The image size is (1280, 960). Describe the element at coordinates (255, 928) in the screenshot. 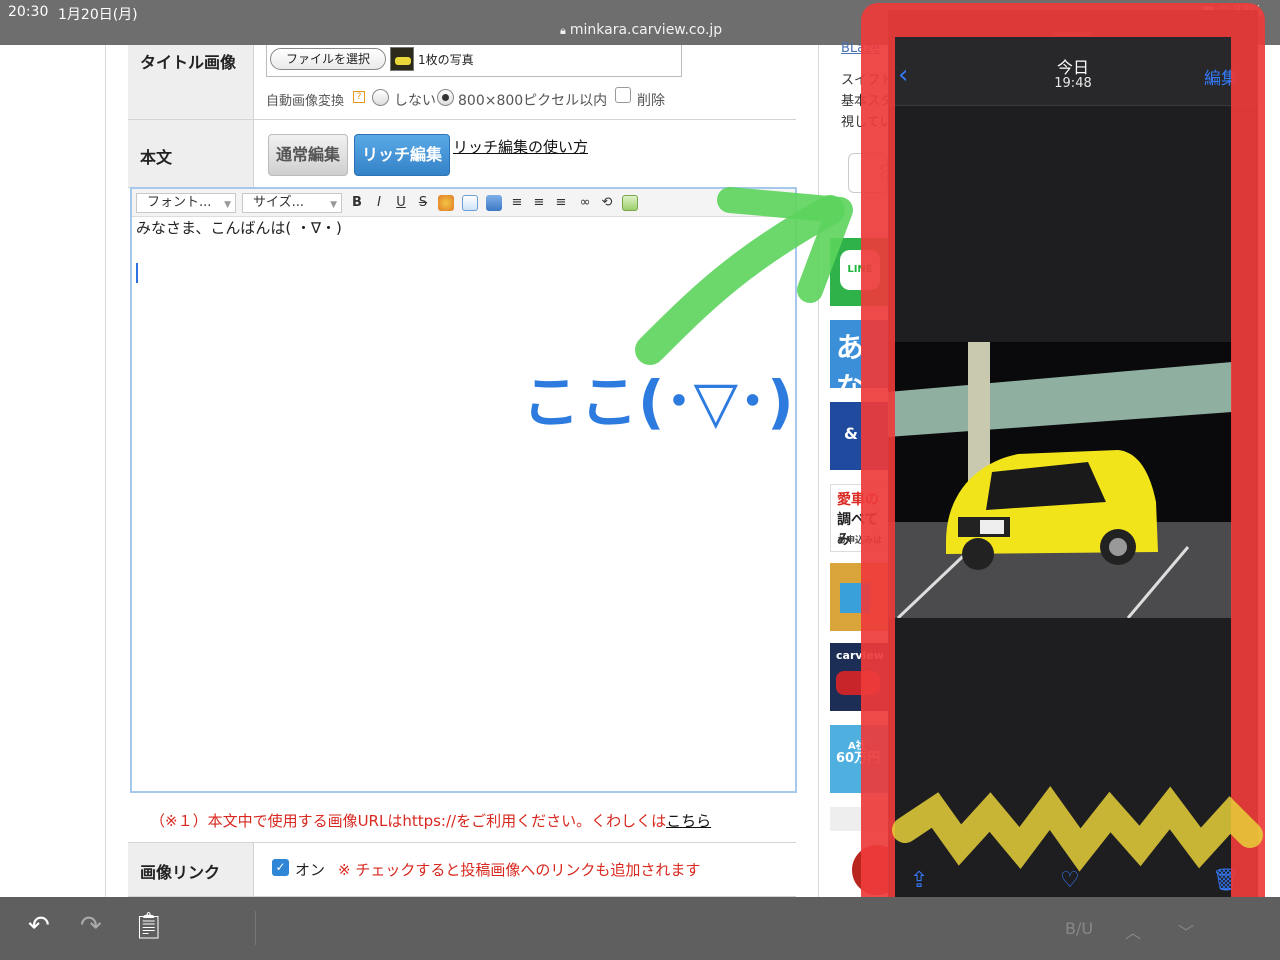

I see `separator` at that location.